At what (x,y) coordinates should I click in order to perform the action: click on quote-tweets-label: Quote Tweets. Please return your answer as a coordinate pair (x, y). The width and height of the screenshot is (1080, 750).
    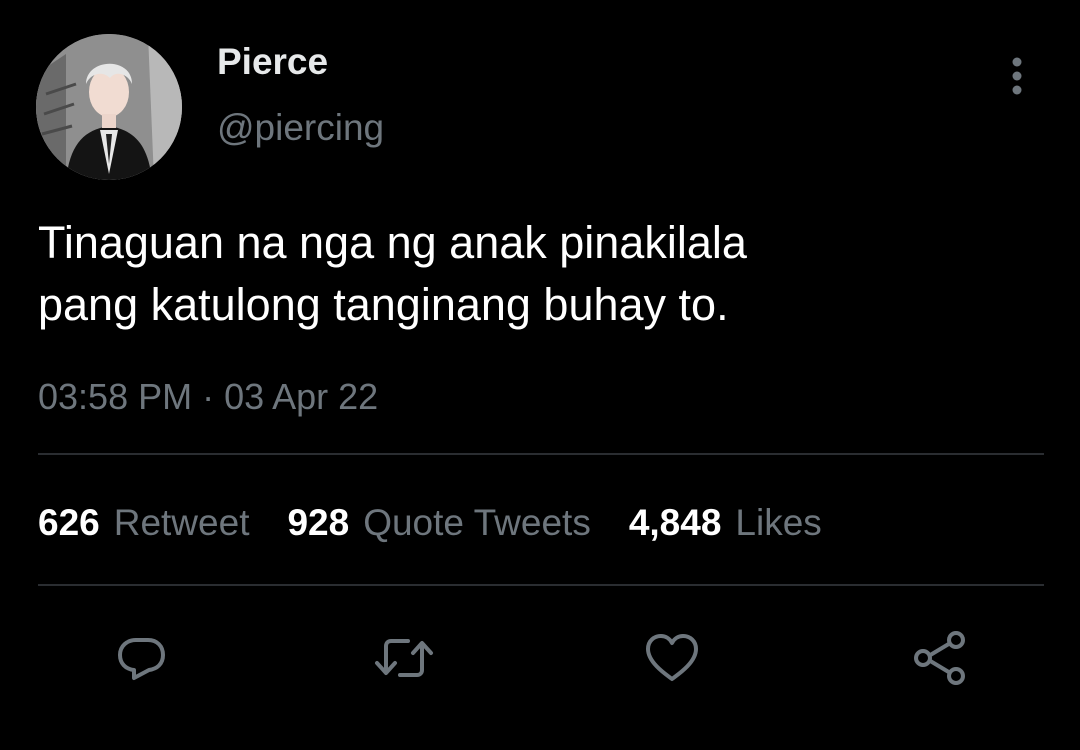
    Looking at the image, I should click on (477, 522).